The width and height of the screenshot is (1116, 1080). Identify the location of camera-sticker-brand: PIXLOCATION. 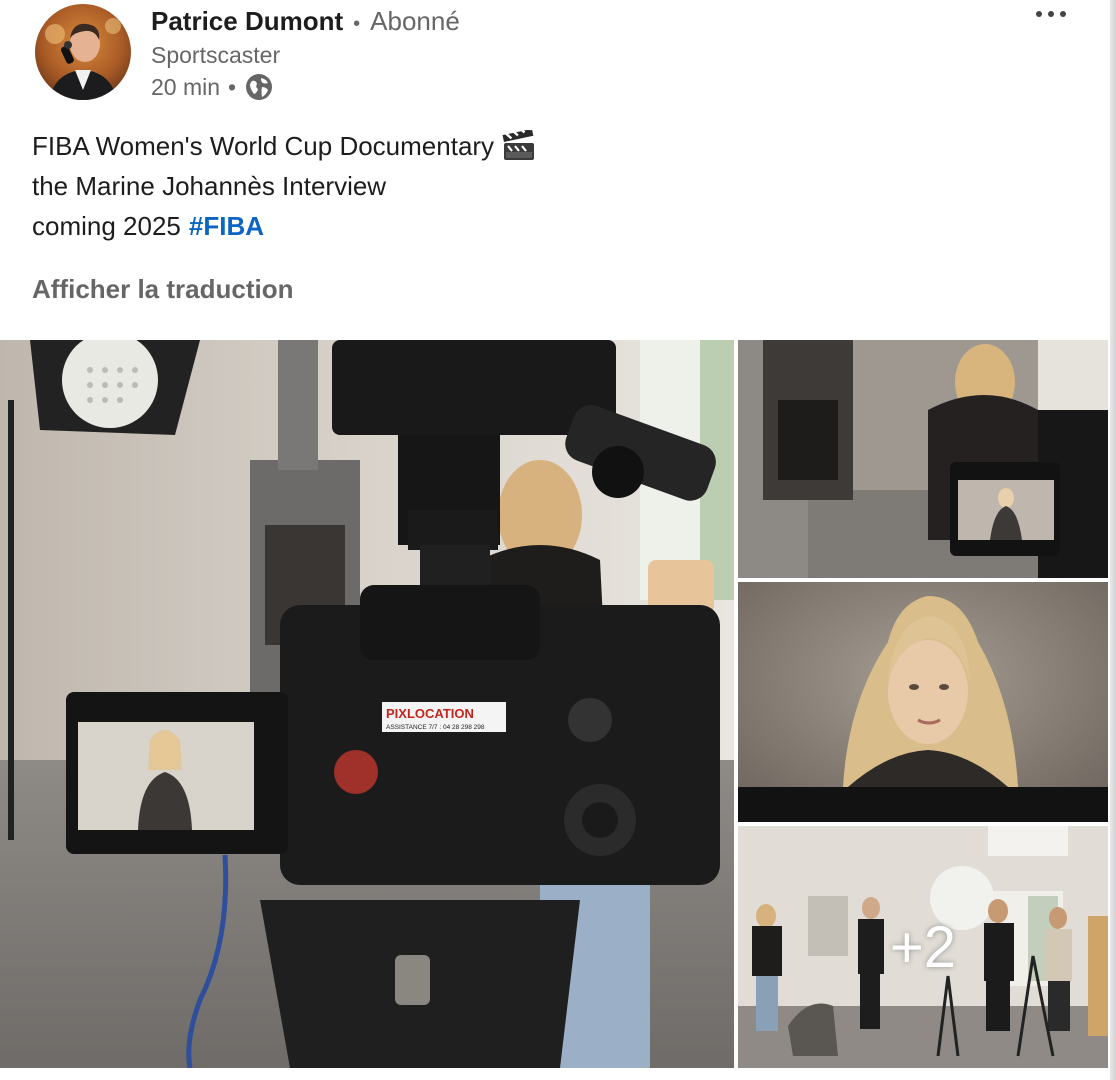
(430, 713).